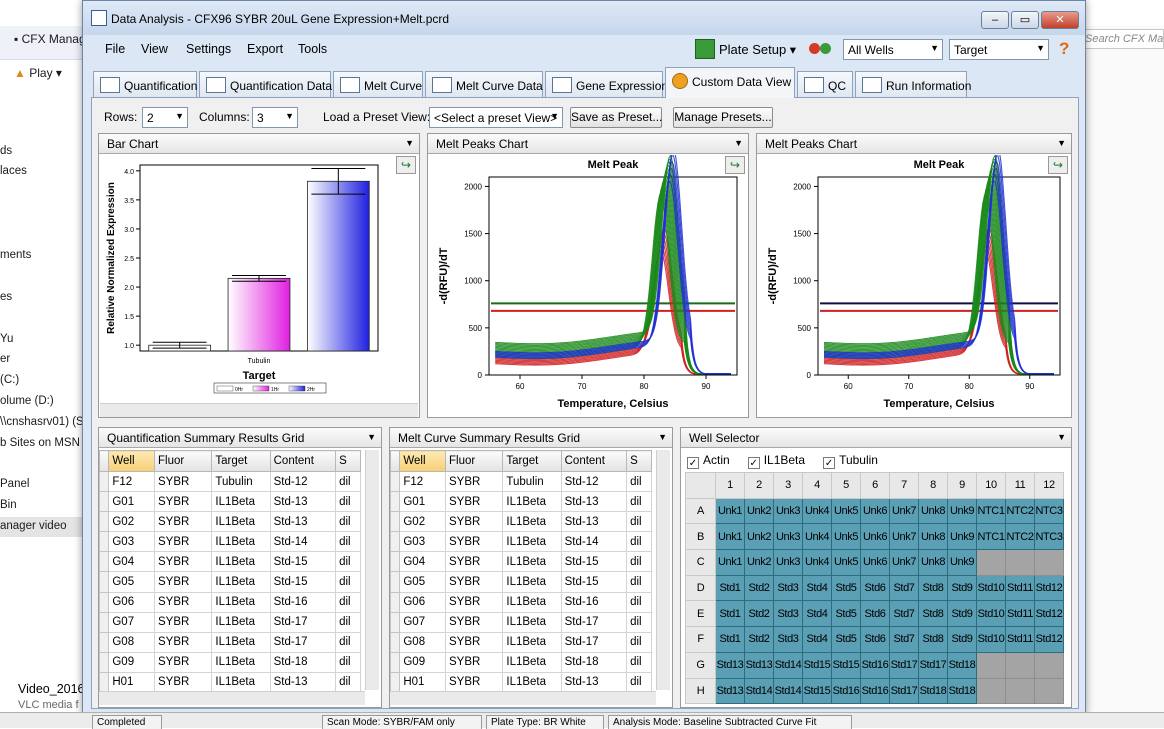 This screenshot has height=729, width=1164. Describe the element at coordinates (759, 537) in the screenshot. I see `plate-well: Unk2` at that location.